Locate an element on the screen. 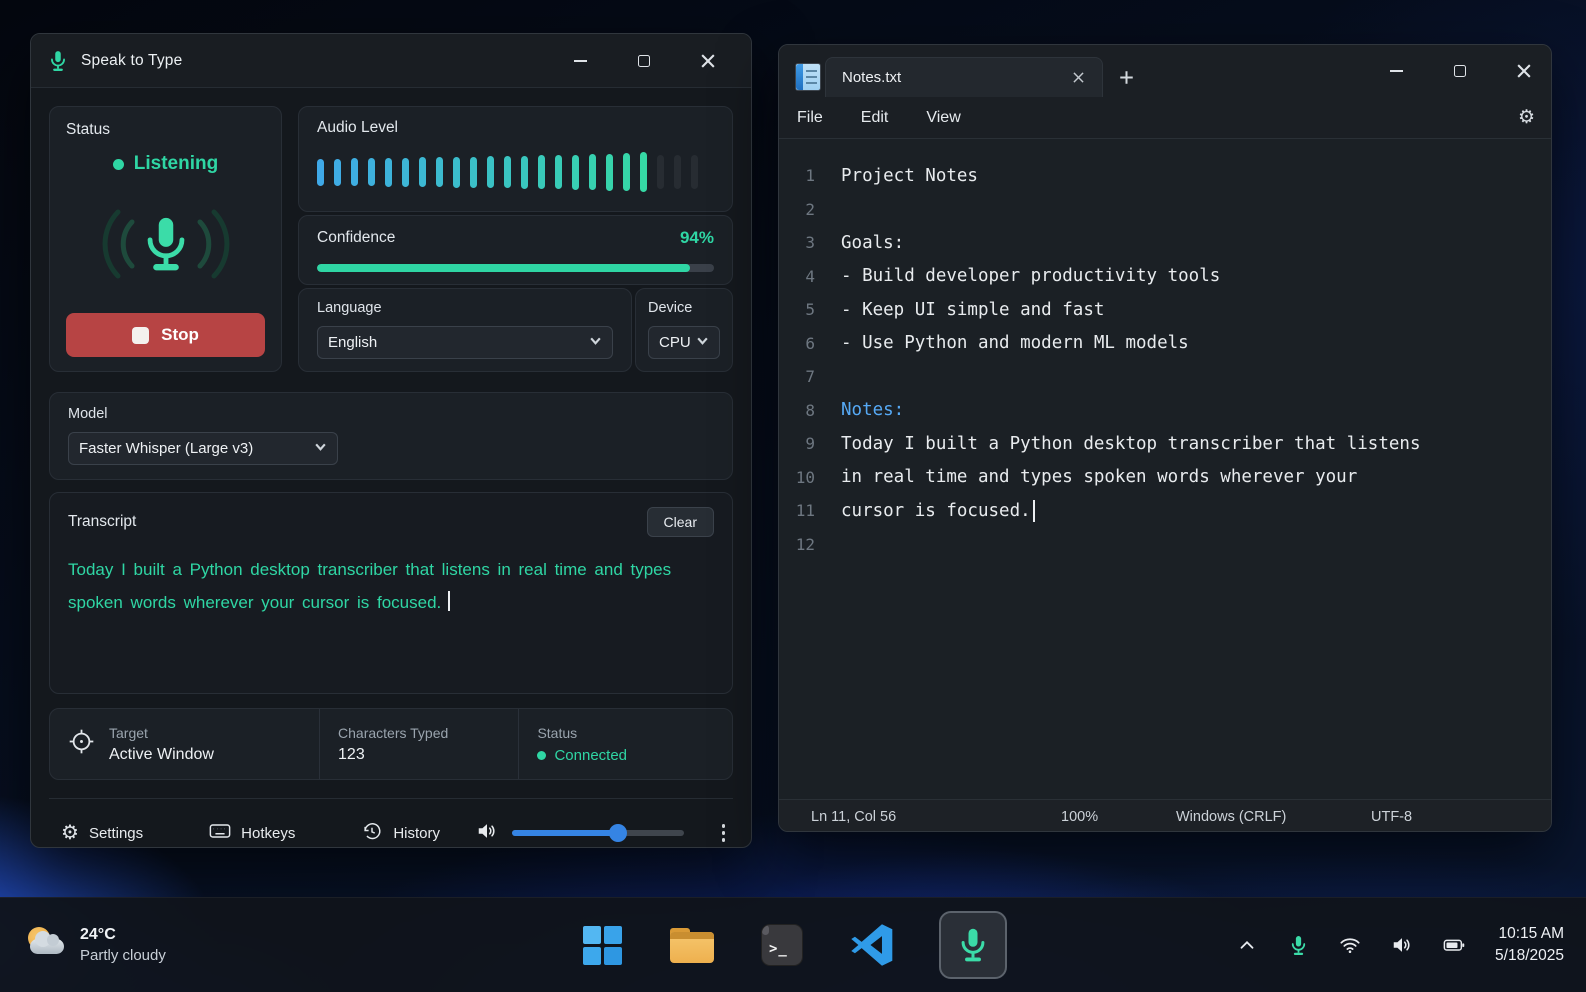 The image size is (1586, 992). stop-button: Stop is located at coordinates (165, 335).